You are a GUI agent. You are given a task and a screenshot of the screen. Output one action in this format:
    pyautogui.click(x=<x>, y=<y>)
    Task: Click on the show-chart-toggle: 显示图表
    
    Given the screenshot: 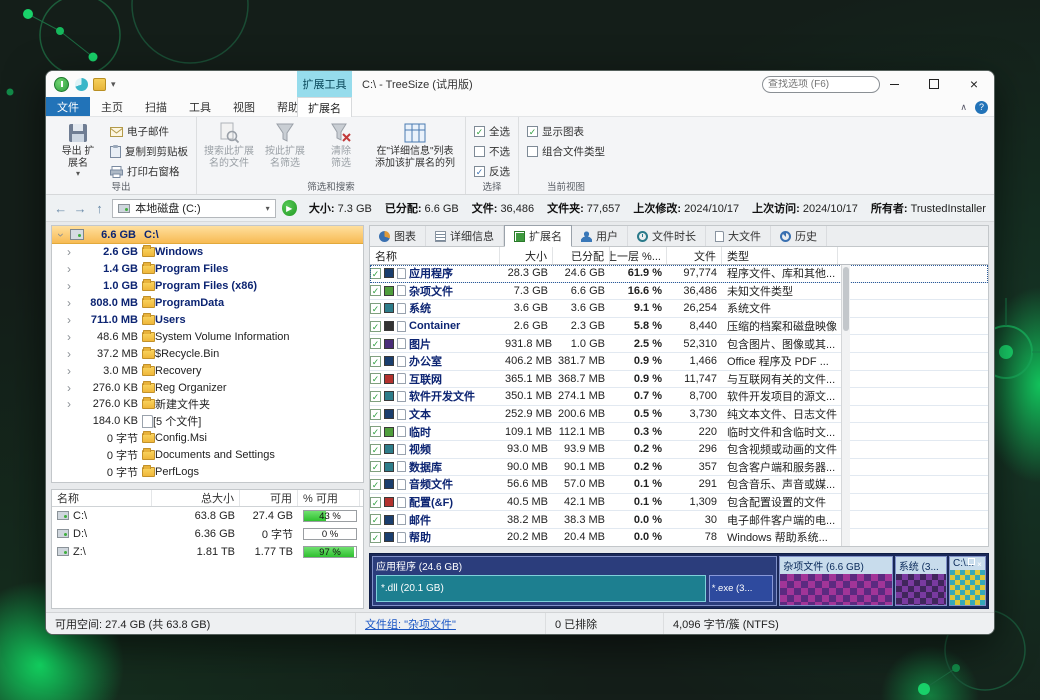 What is the action you would take?
    pyautogui.click(x=566, y=131)
    